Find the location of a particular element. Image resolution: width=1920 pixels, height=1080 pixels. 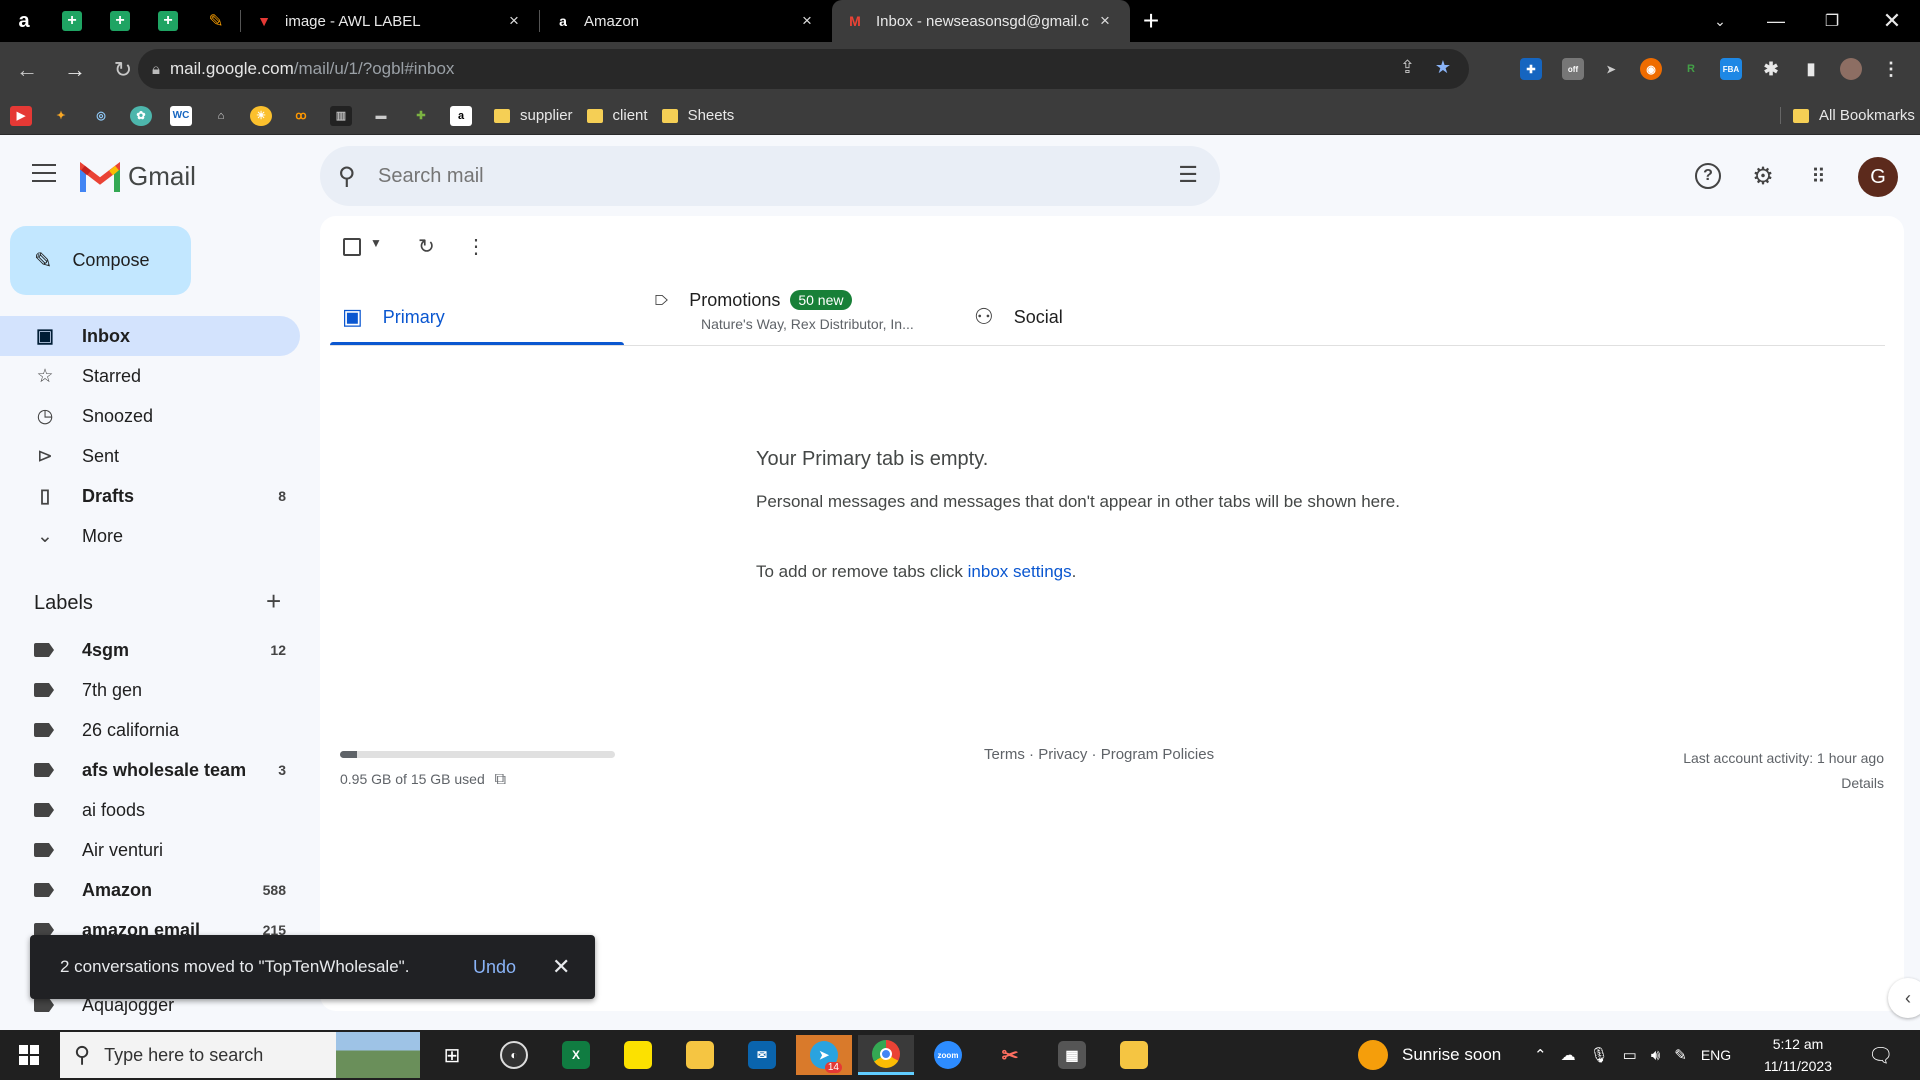

mail-icon: ✉ is located at coordinates (762, 1055).